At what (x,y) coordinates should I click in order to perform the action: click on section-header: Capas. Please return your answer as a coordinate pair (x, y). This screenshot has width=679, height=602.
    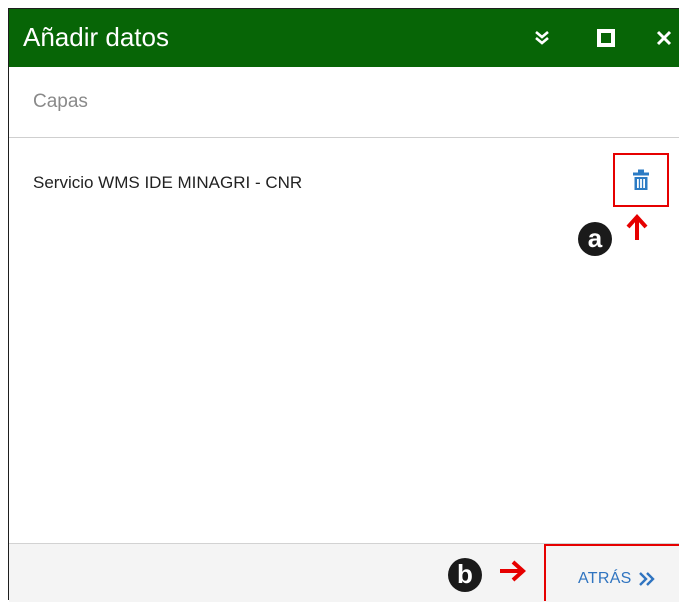
    Looking at the image, I should click on (344, 102).